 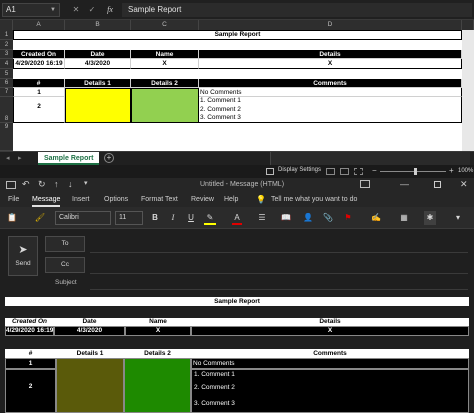 What do you see at coordinates (6, 45) in the screenshot?
I see `row-header-2: 2` at bounding box center [6, 45].